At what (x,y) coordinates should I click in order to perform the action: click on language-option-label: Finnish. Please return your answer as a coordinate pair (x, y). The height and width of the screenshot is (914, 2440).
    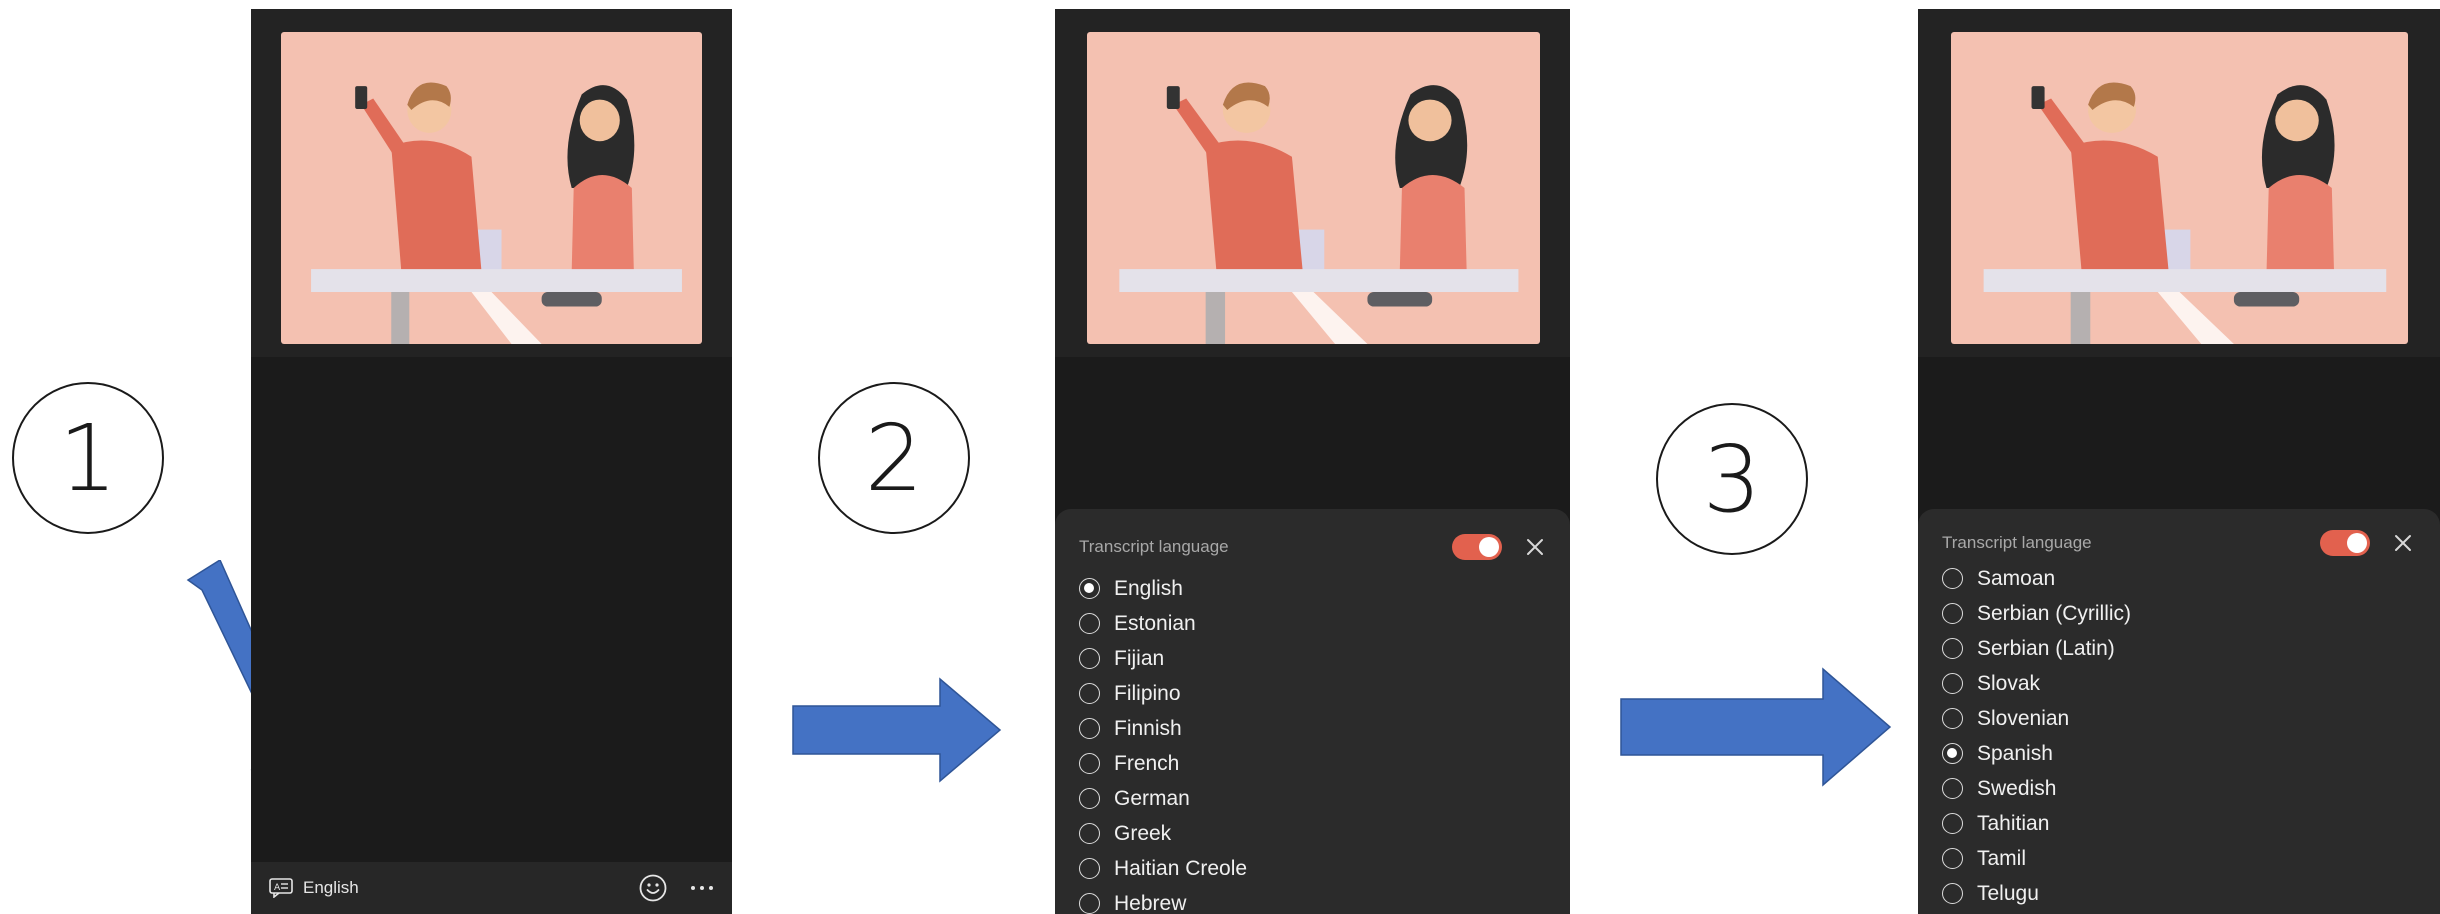
    Looking at the image, I should click on (1148, 728).